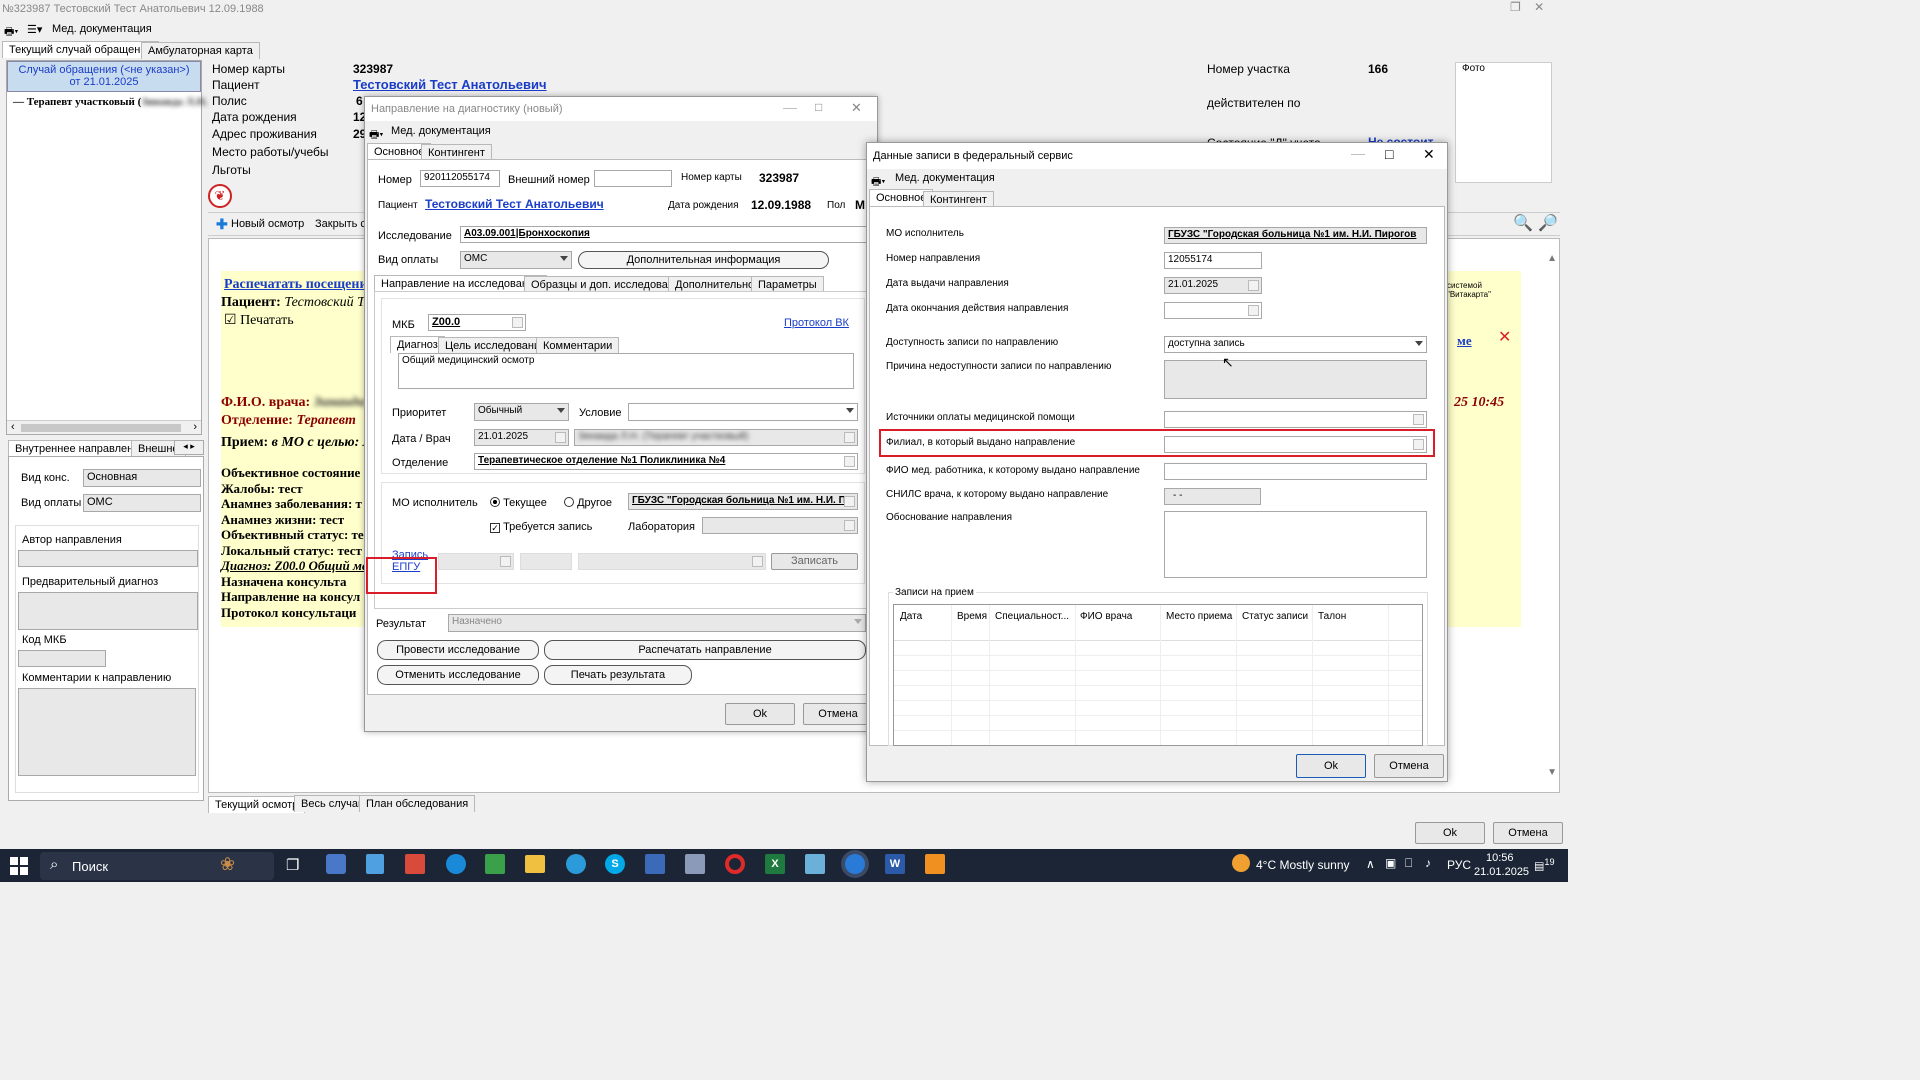  Describe the element at coordinates (220, 196) in the screenshot. I see `lungs-icon: ❦` at that location.